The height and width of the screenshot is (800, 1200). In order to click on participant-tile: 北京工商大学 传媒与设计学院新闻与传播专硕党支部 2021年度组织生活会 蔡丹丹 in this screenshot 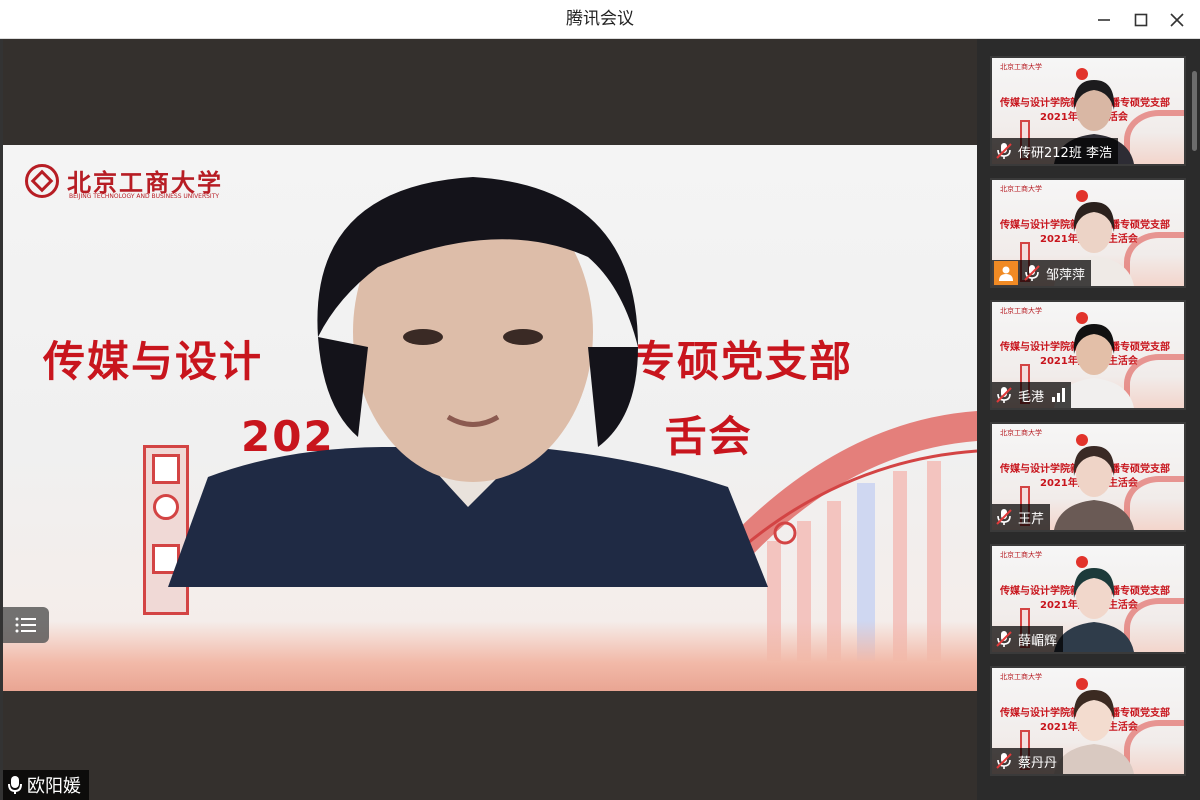, I will do `click(1088, 721)`.